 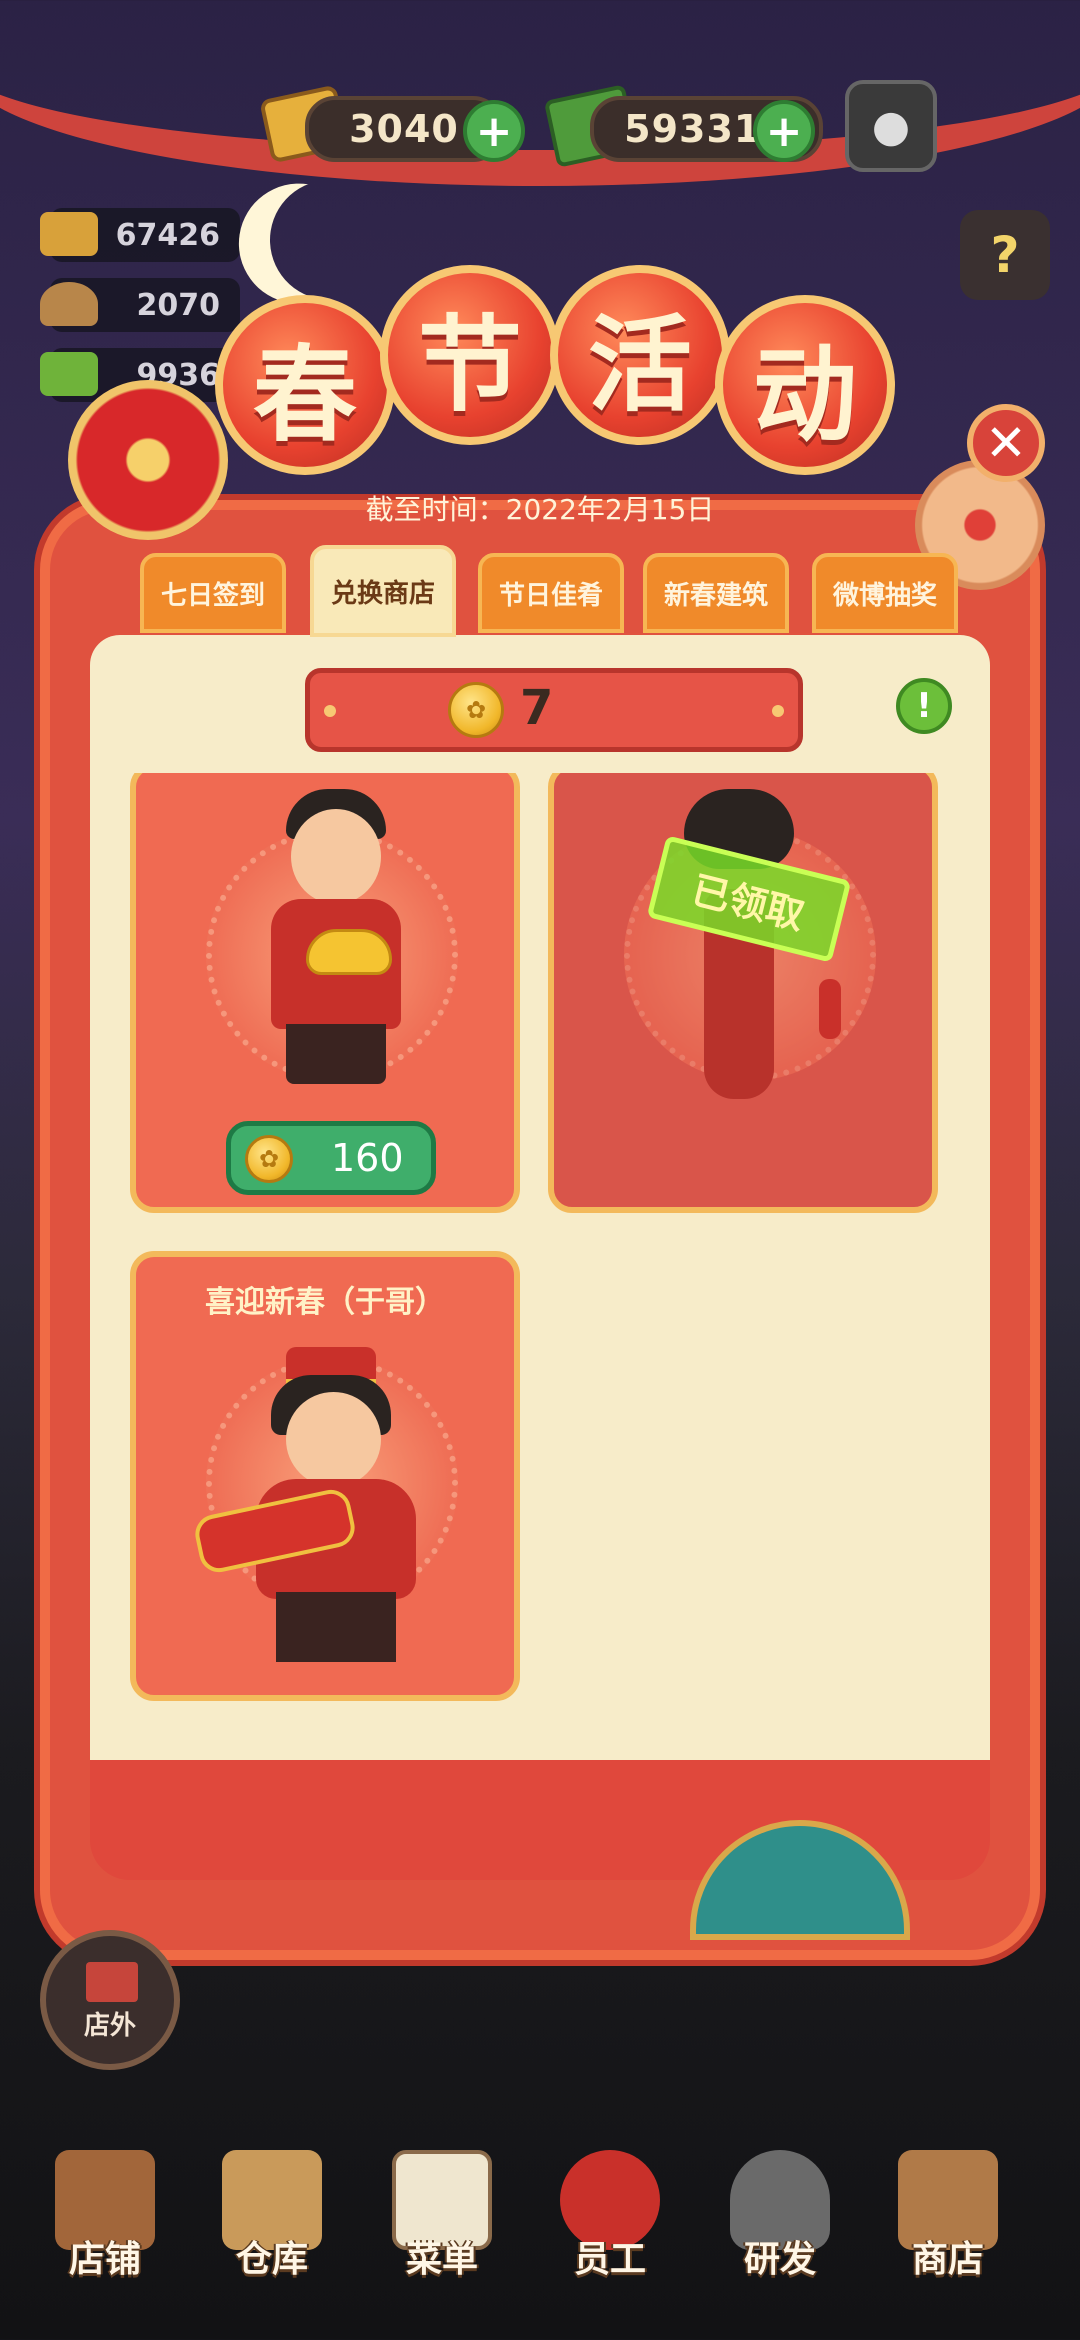 I want to click on guide-book-button: ?, so click(x=1005, y=255).